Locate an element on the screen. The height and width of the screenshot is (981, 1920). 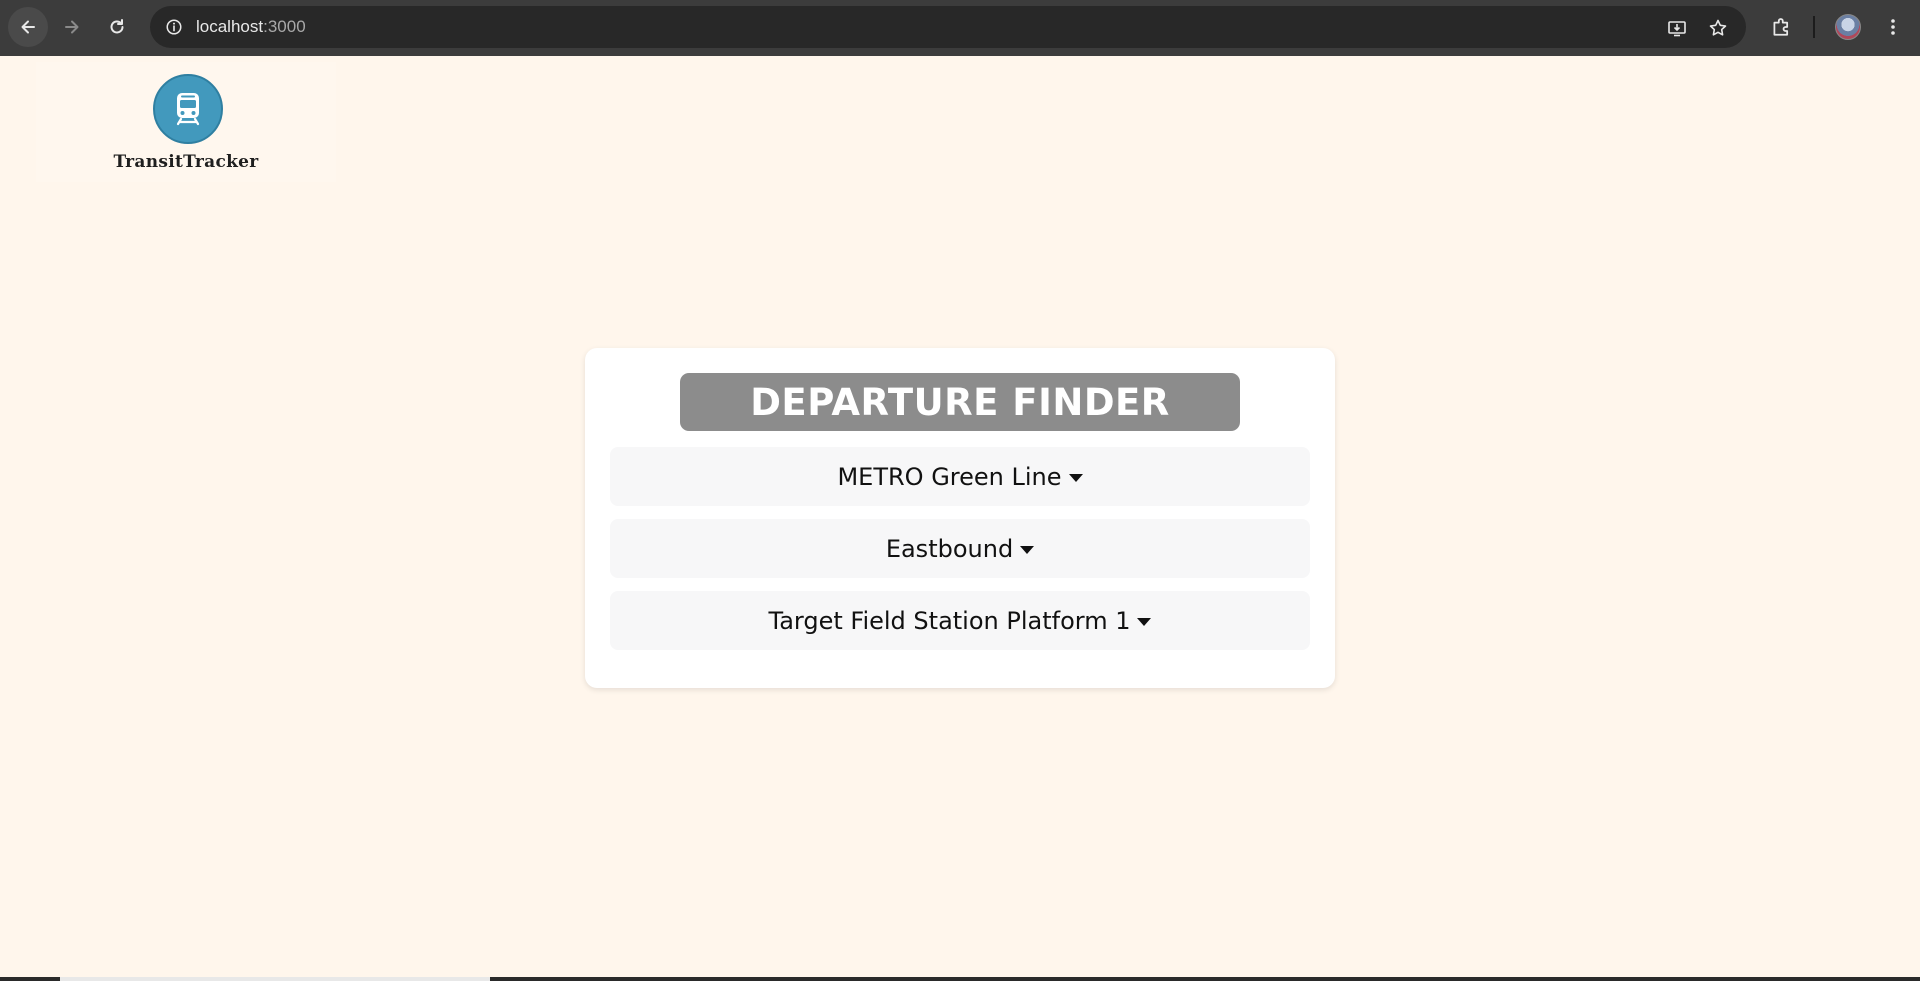
route-select: METRO Green Line is located at coordinates (960, 476).